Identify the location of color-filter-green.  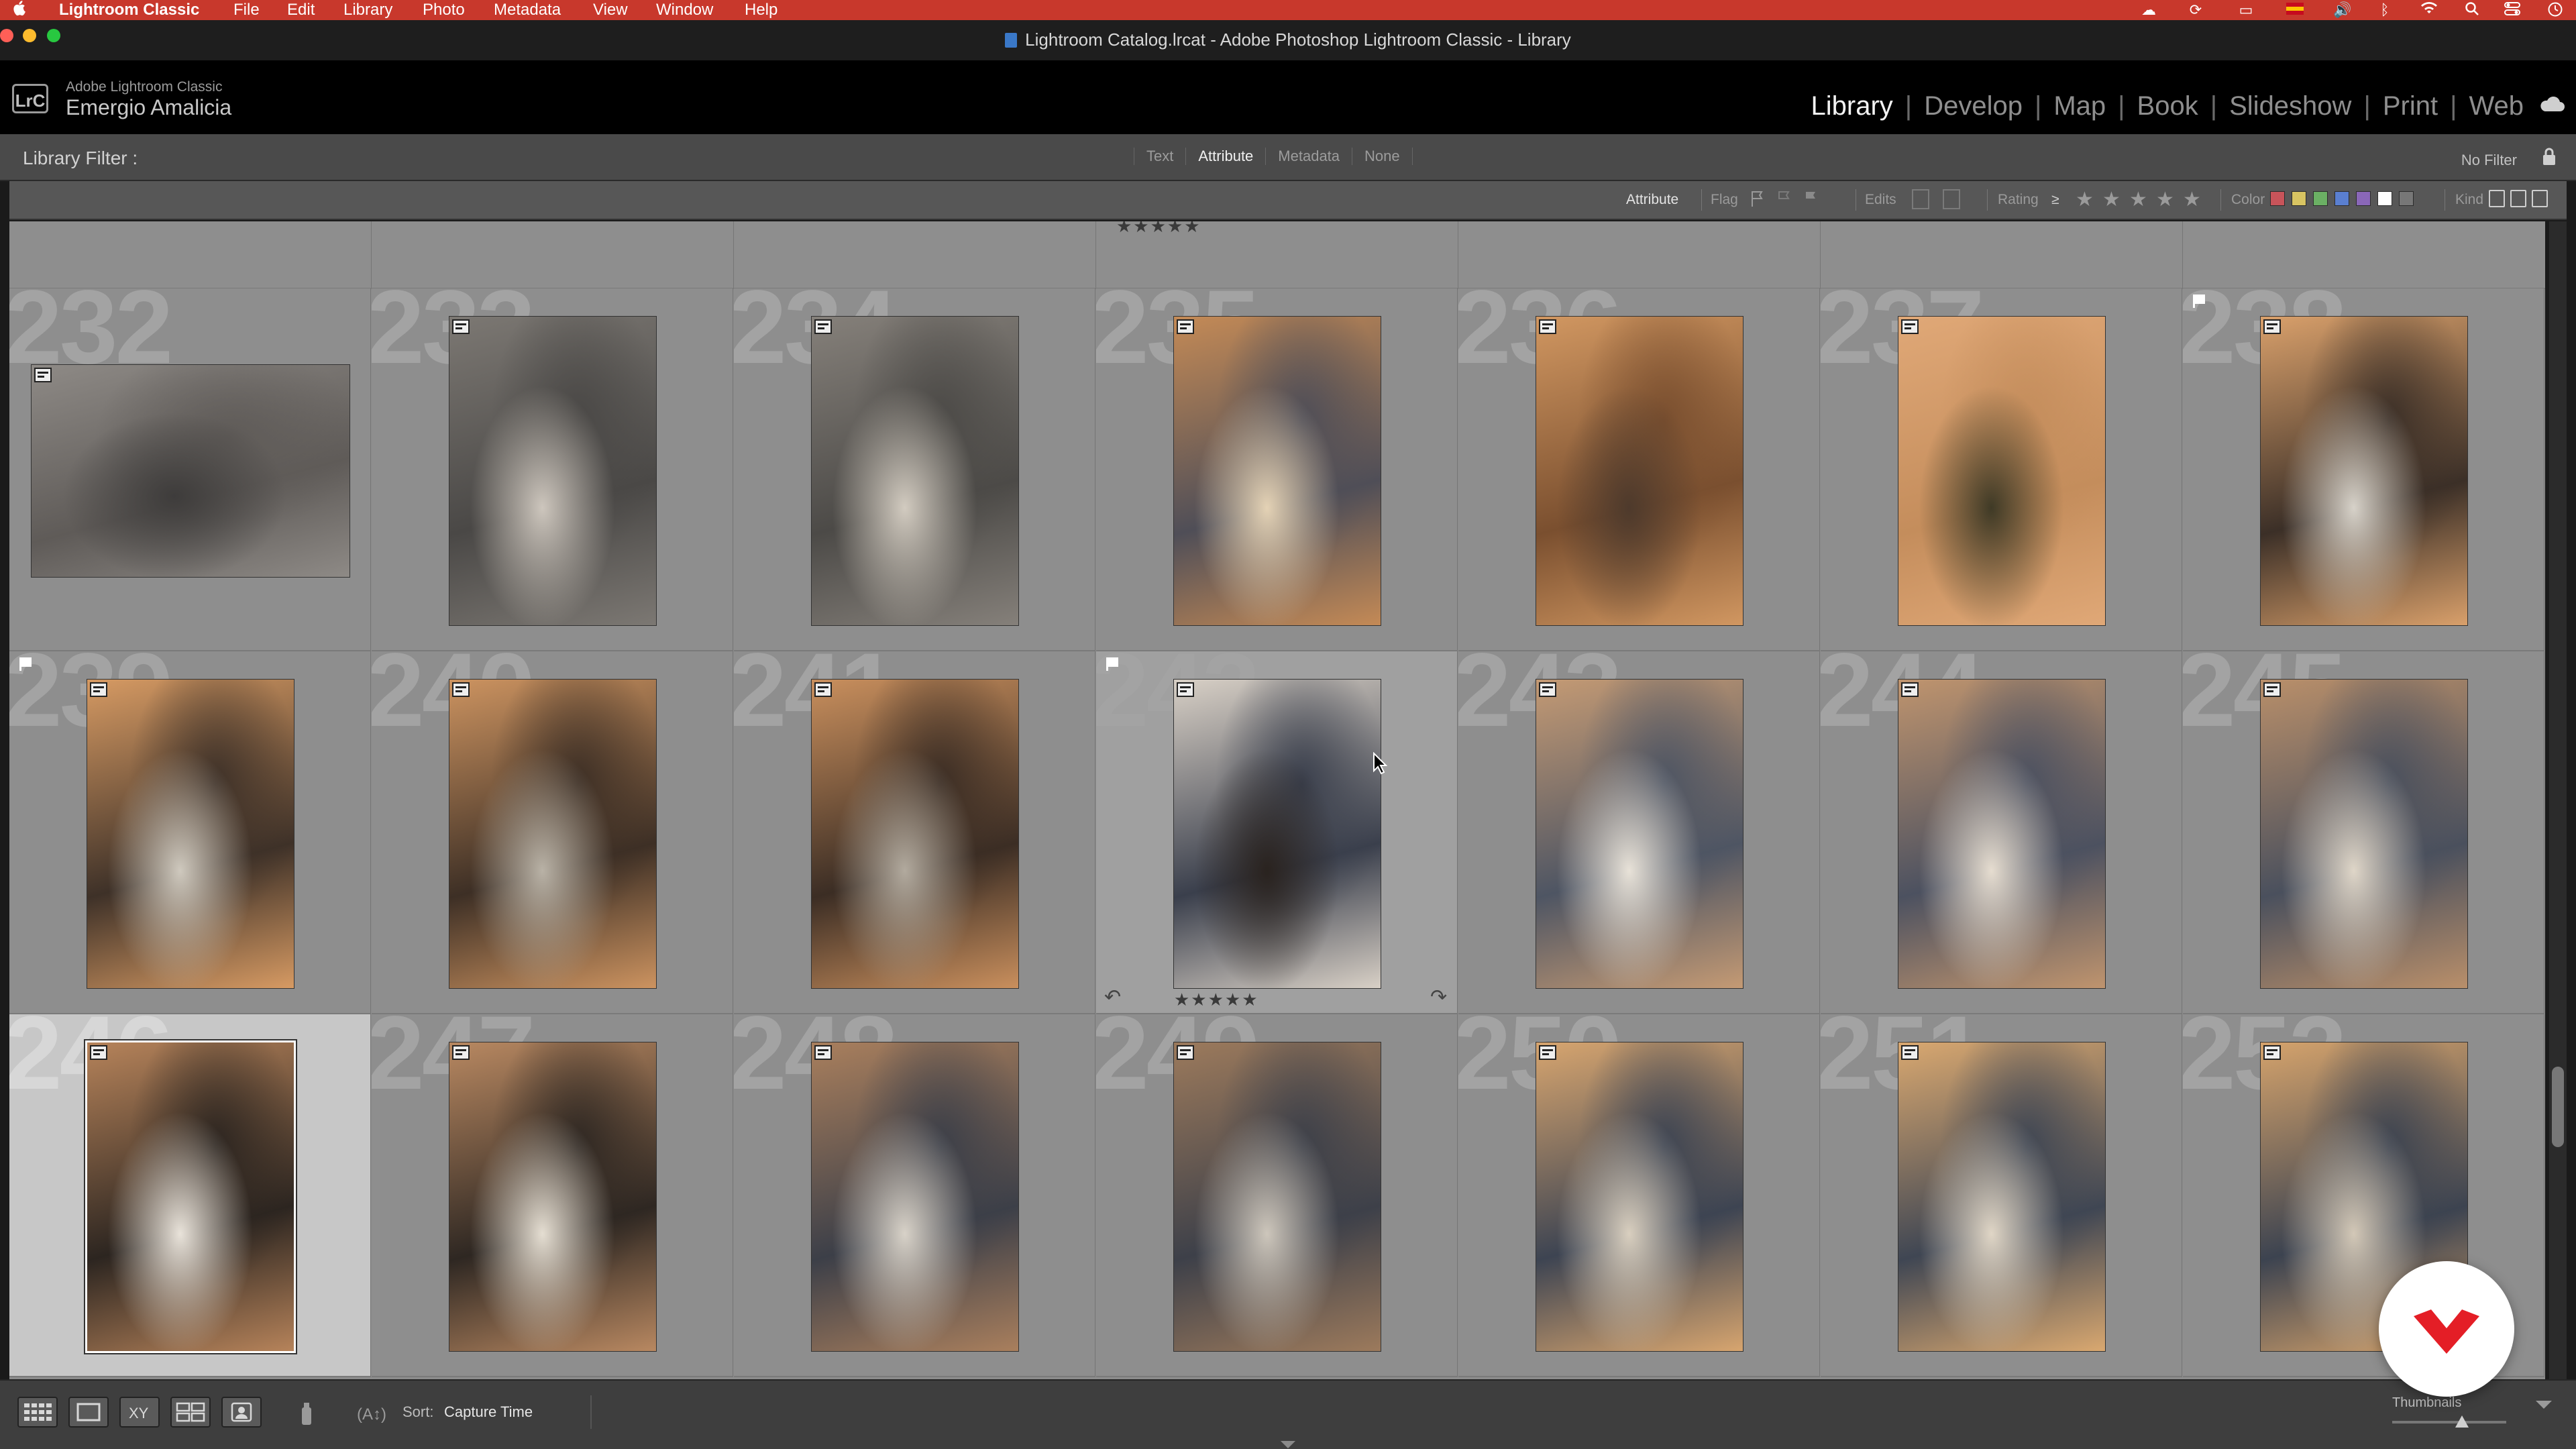
(2320, 198).